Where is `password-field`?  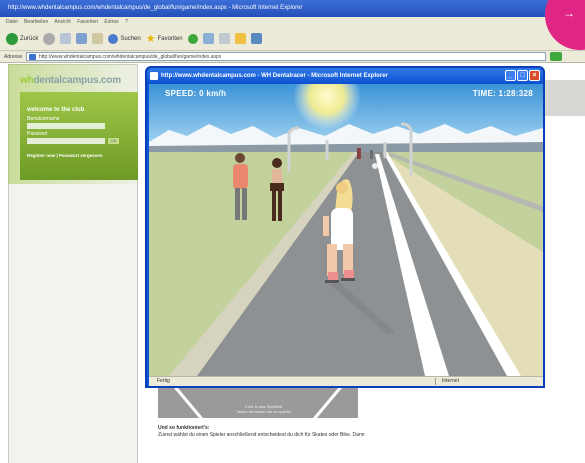
password-field is located at coordinates (66, 141).